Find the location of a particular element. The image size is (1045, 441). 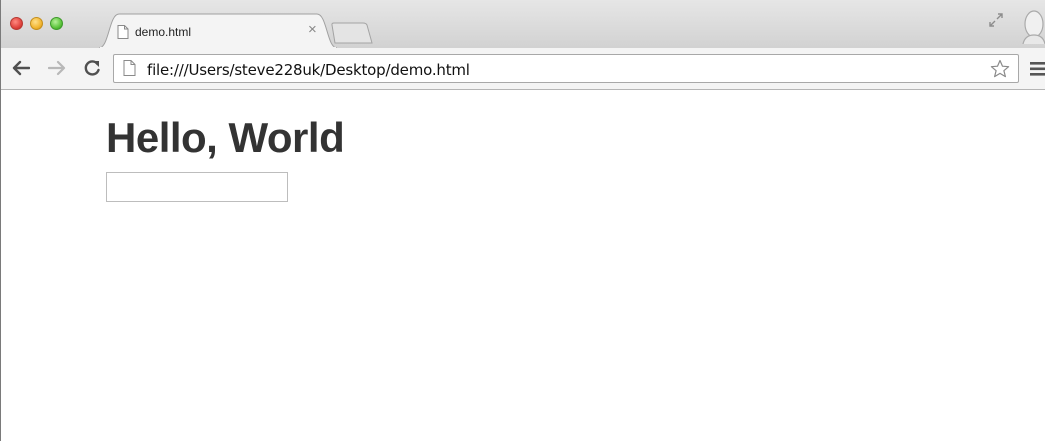

page-document-icon is located at coordinates (129, 68).